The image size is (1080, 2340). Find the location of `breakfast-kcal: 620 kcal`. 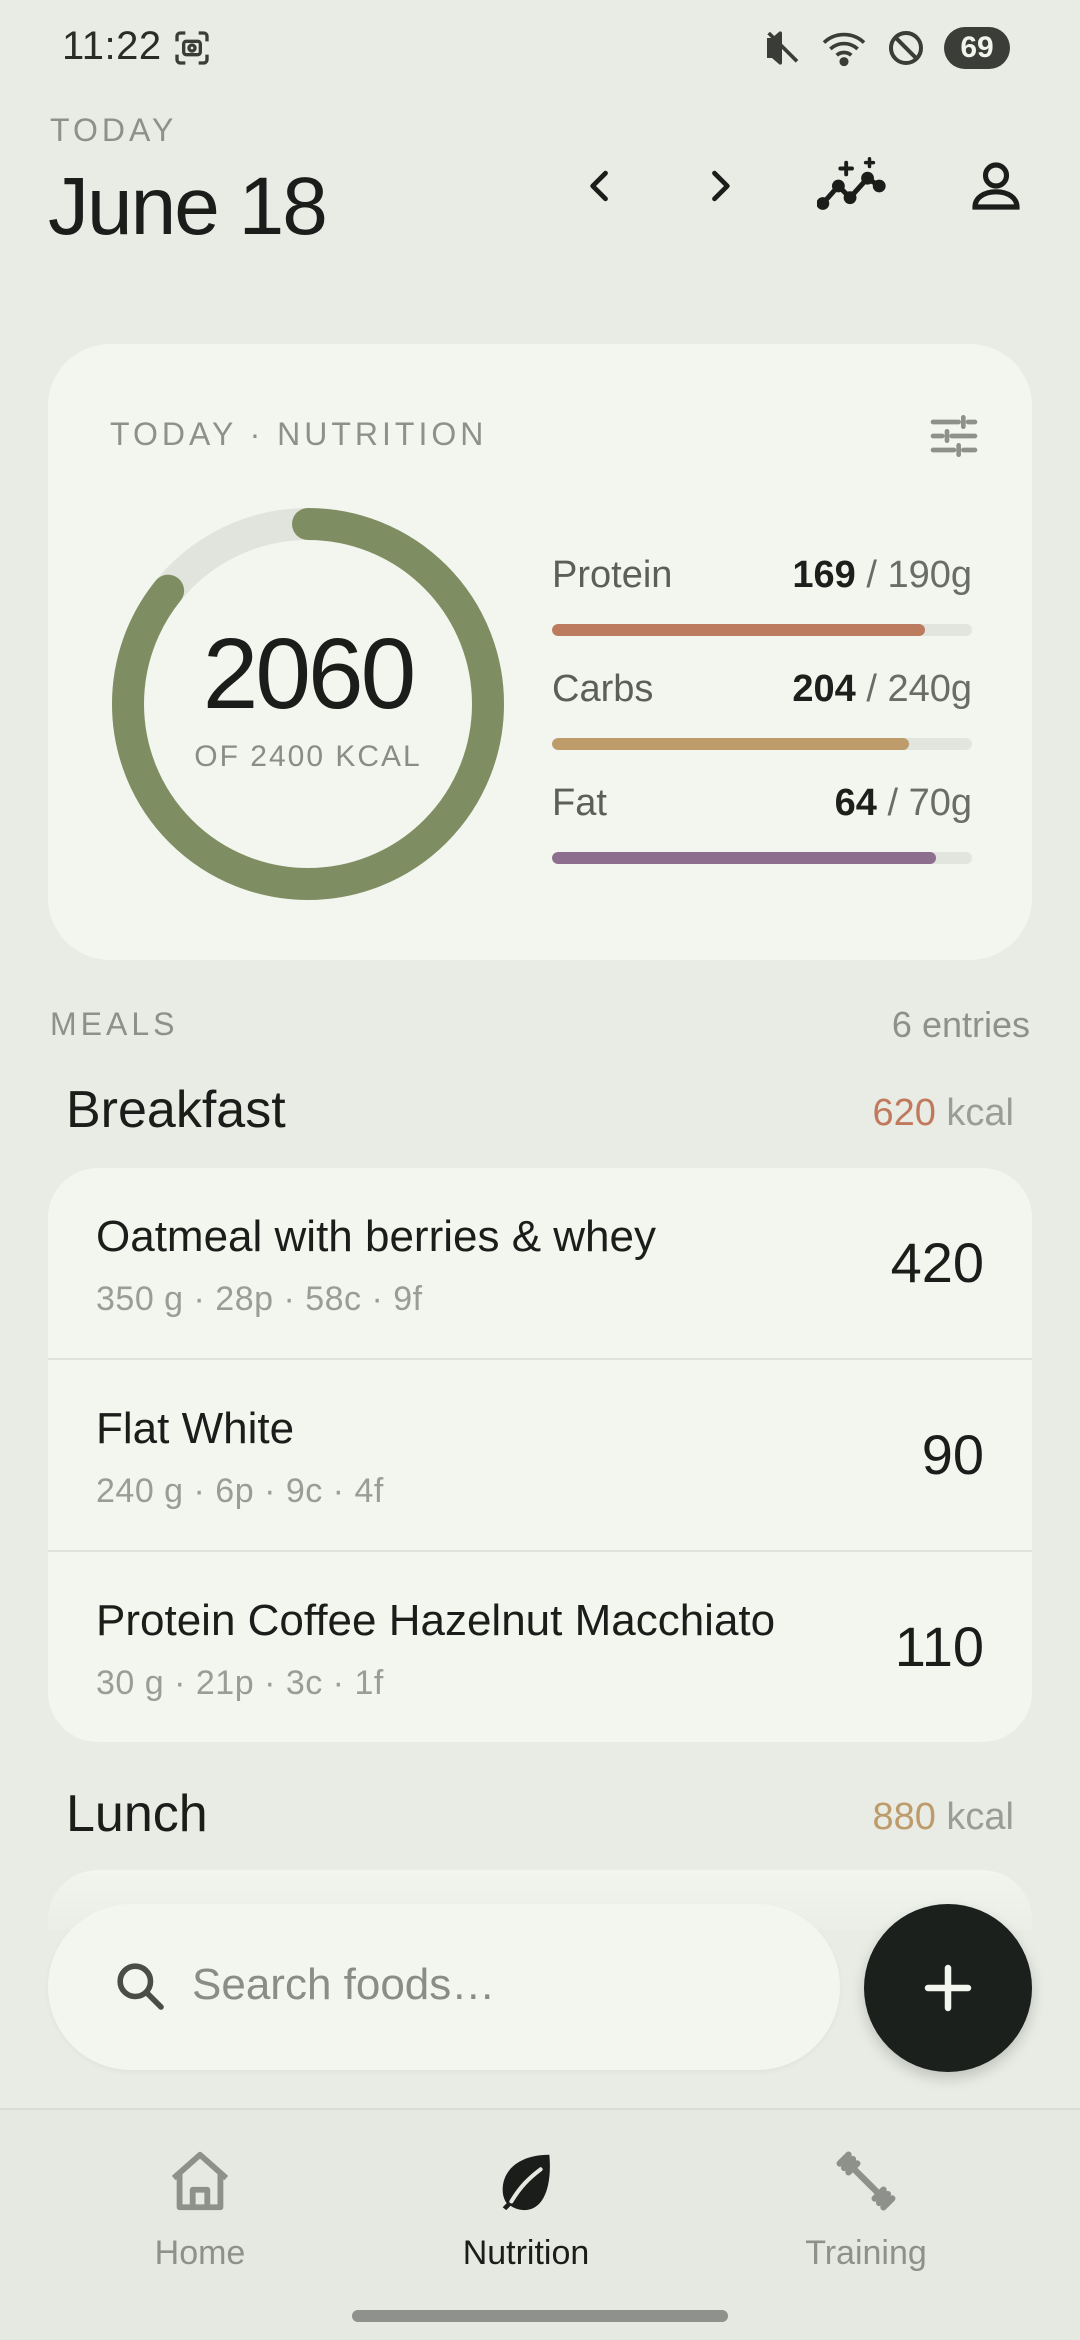

breakfast-kcal: 620 kcal is located at coordinates (943, 1113).